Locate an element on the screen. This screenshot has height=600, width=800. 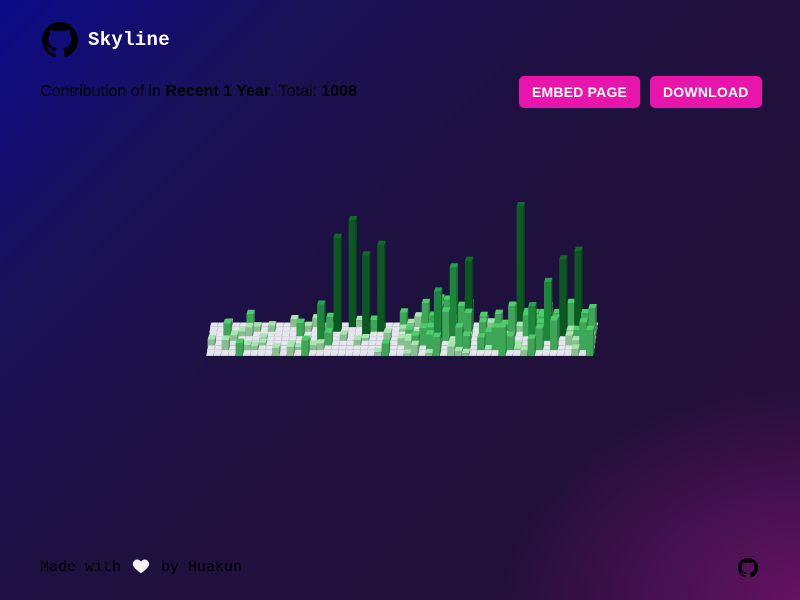
github-icon is located at coordinates (748, 568).